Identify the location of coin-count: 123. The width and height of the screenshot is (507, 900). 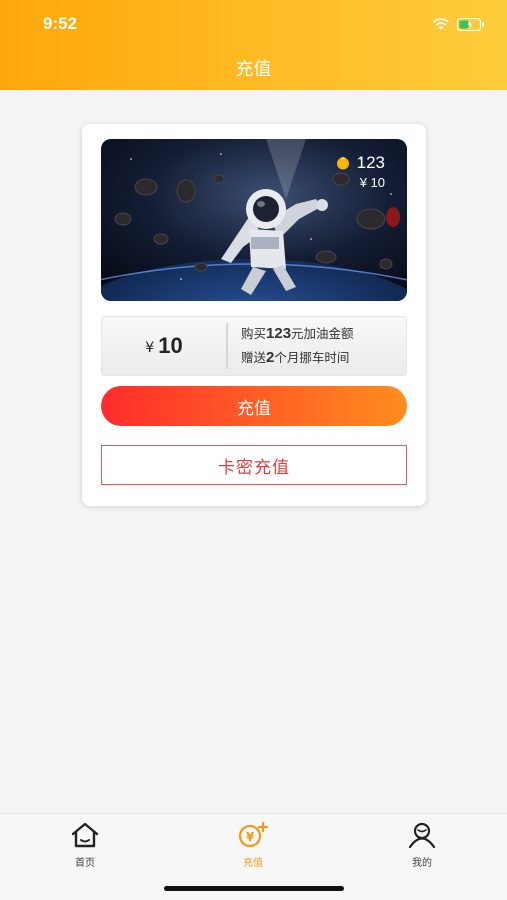
(370, 162).